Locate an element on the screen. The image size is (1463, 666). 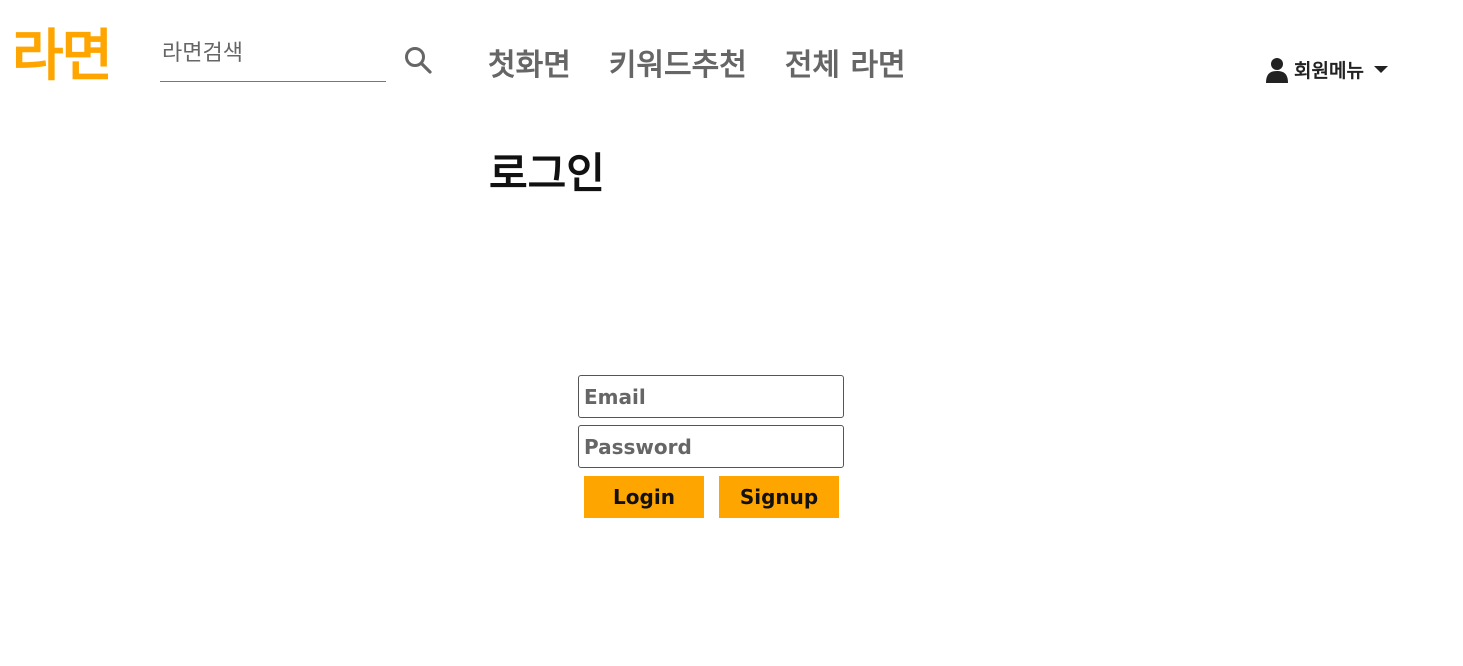
page-title: 로그인 is located at coordinates (547, 173).